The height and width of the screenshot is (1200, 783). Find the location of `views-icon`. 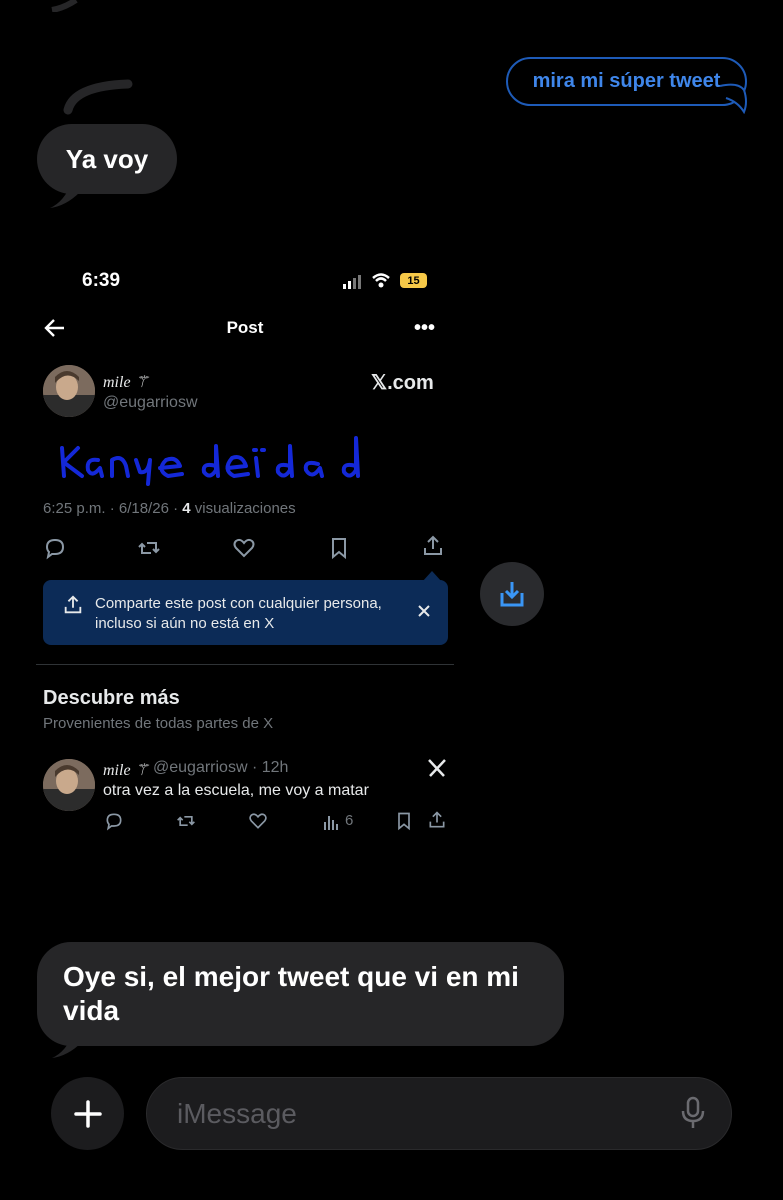

views-icon is located at coordinates (332, 822).